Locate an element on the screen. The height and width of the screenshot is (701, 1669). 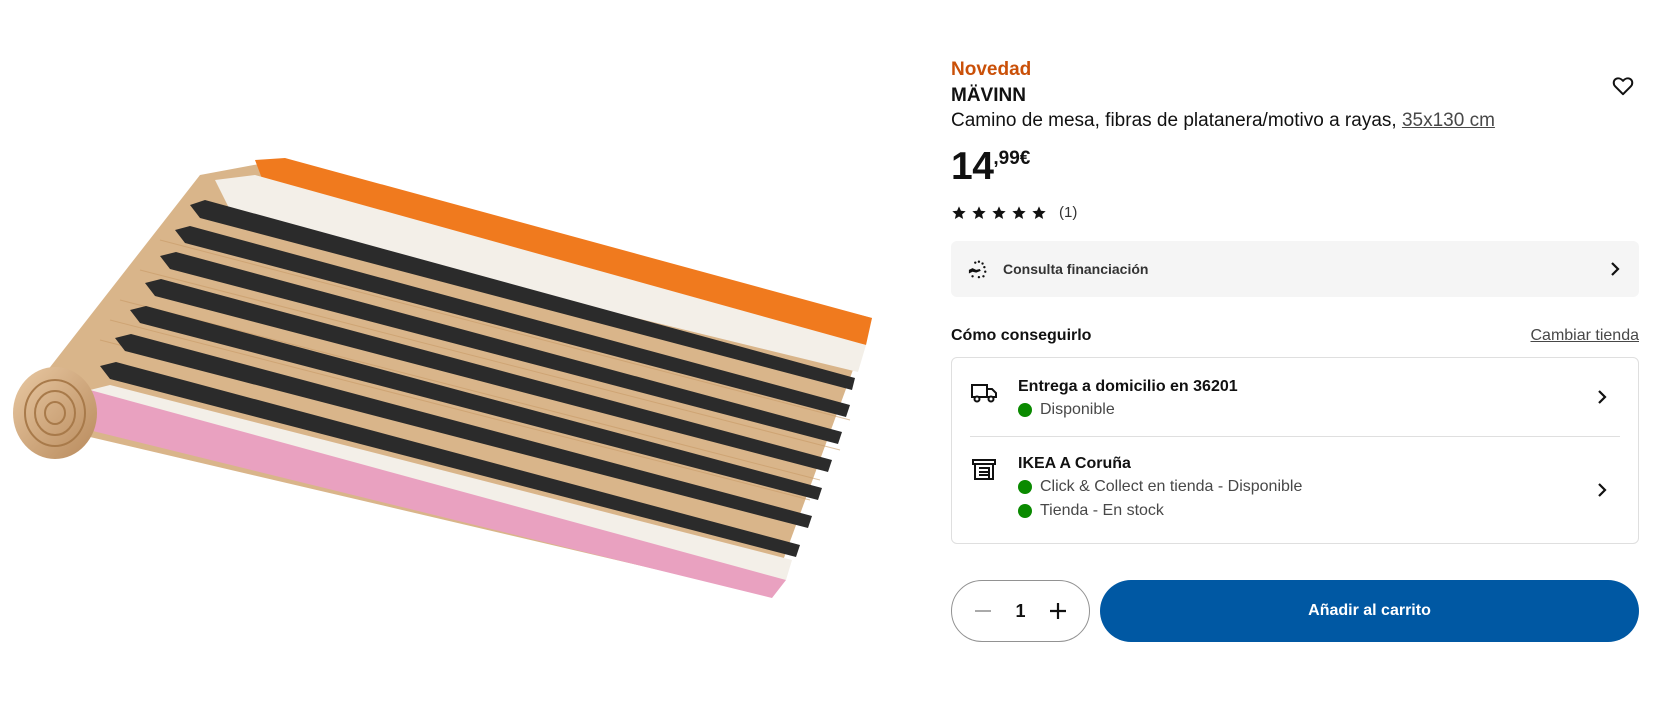
price-decimal: ,99€ is located at coordinates (1012, 158).